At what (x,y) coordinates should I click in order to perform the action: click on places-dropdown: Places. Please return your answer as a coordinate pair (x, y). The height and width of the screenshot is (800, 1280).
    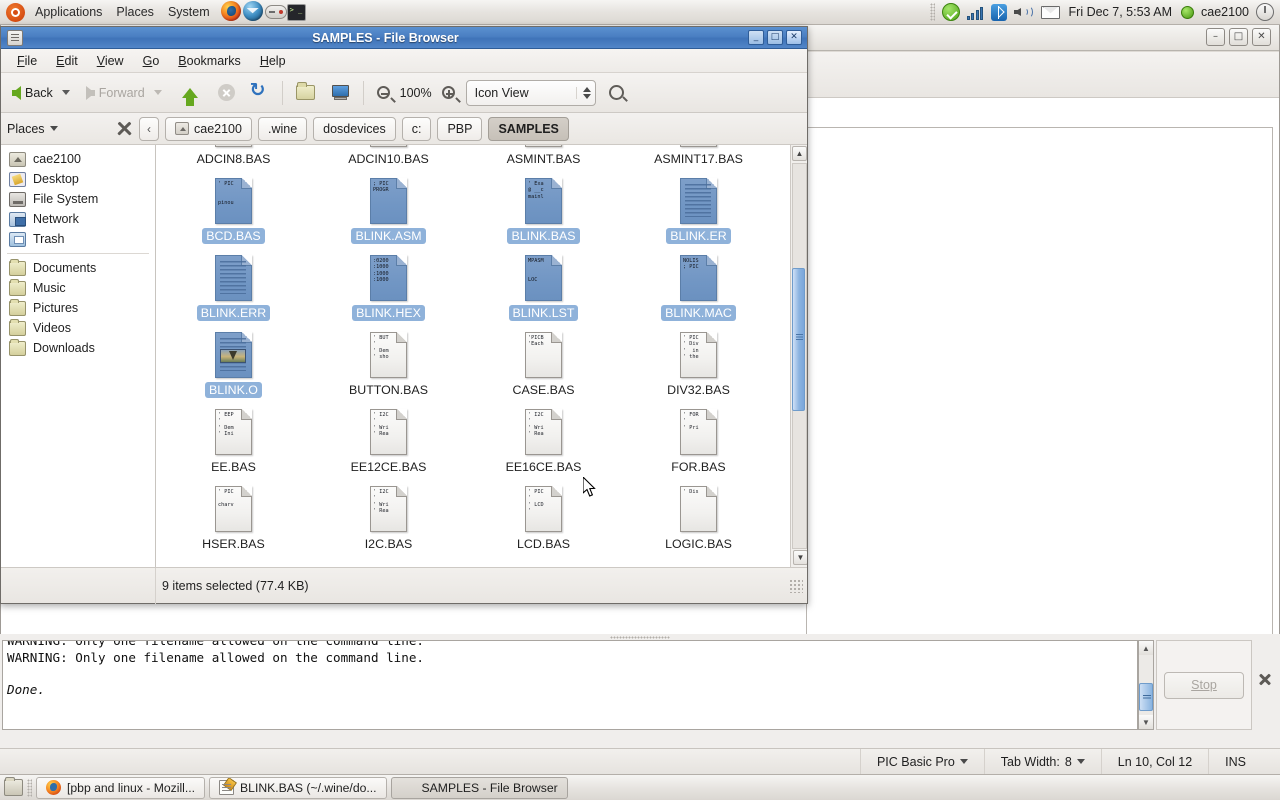
    Looking at the image, I should click on (70, 128).